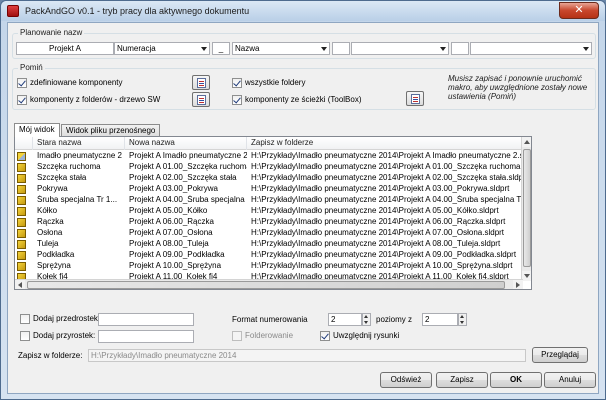  Describe the element at coordinates (325, 336) in the screenshot. I see `include-drawings-checkbox` at that location.